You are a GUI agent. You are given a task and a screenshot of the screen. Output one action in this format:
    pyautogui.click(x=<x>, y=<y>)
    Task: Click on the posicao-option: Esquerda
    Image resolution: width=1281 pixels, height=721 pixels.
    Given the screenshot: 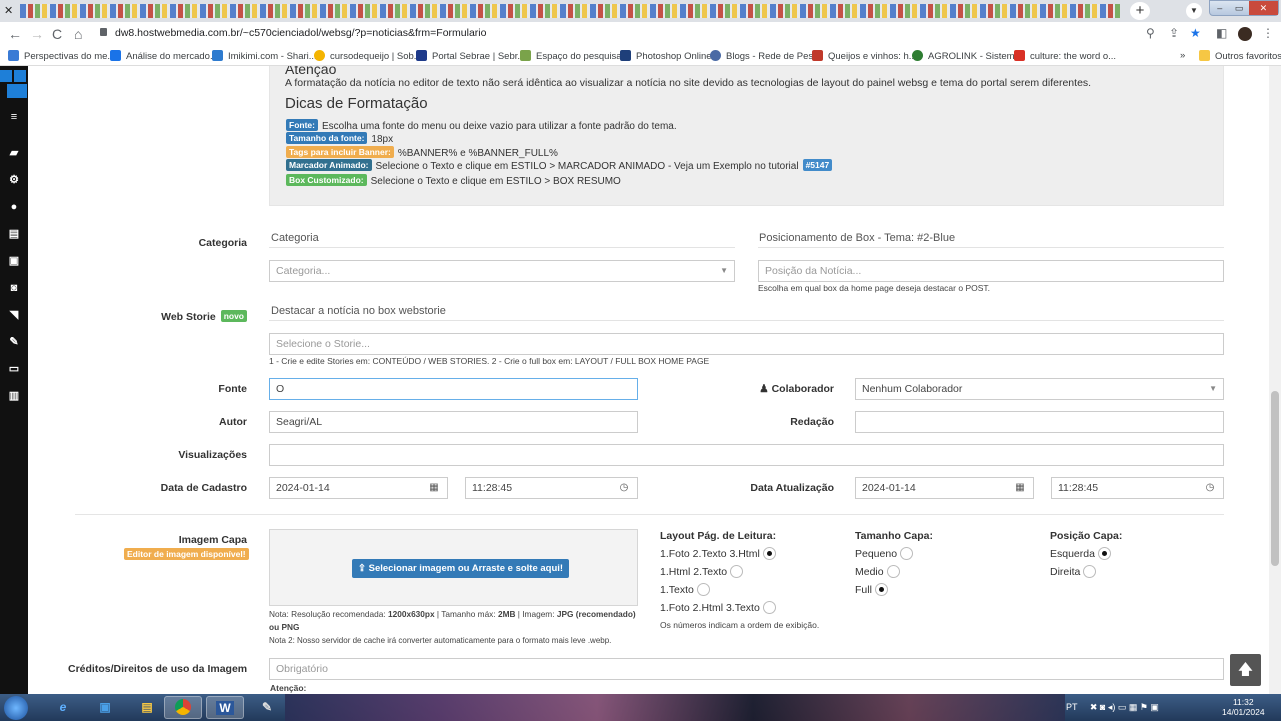 What is the action you would take?
    pyautogui.click(x=1080, y=553)
    